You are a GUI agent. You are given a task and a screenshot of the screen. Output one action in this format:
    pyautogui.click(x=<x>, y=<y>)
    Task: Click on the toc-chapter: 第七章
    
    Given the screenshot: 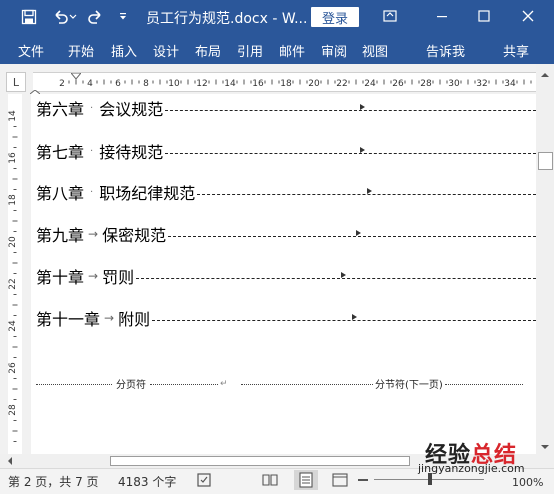 What is the action you would take?
    pyautogui.click(x=60, y=152)
    